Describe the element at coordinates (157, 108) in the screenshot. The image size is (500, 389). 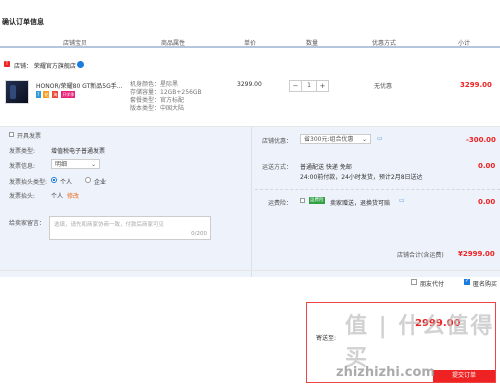
I see `product-attribute: 版本类型：中国大陆` at that location.